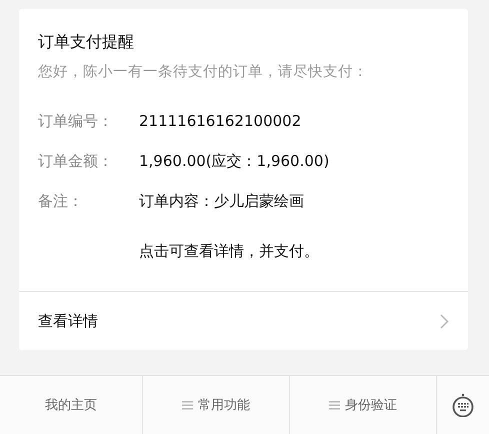 This screenshot has width=489, height=434. I want to click on view-details-link: 查看详情, so click(243, 320).